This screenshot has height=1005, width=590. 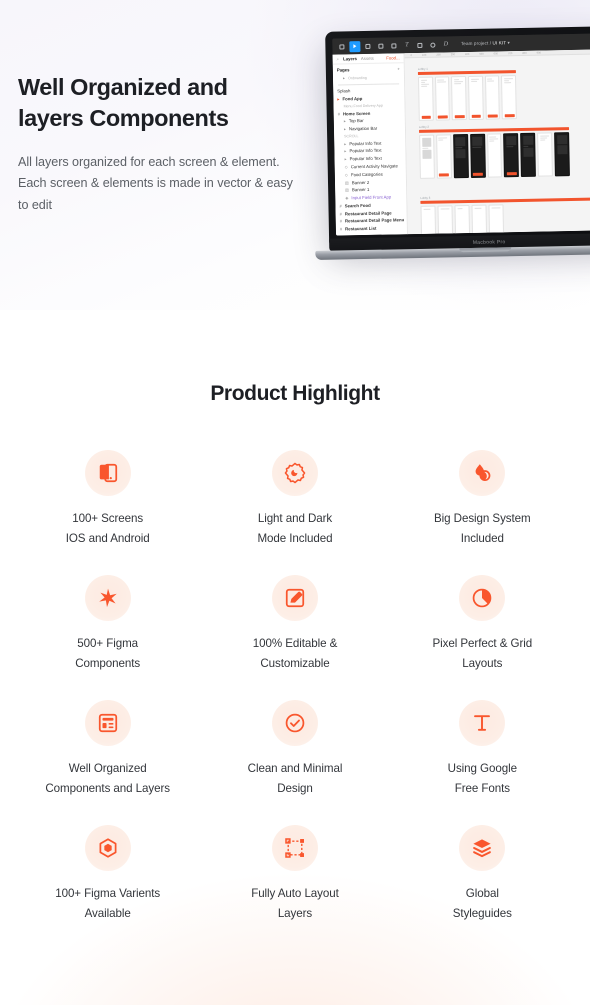 I want to click on frame-icon: ▤, so click(x=346, y=182).